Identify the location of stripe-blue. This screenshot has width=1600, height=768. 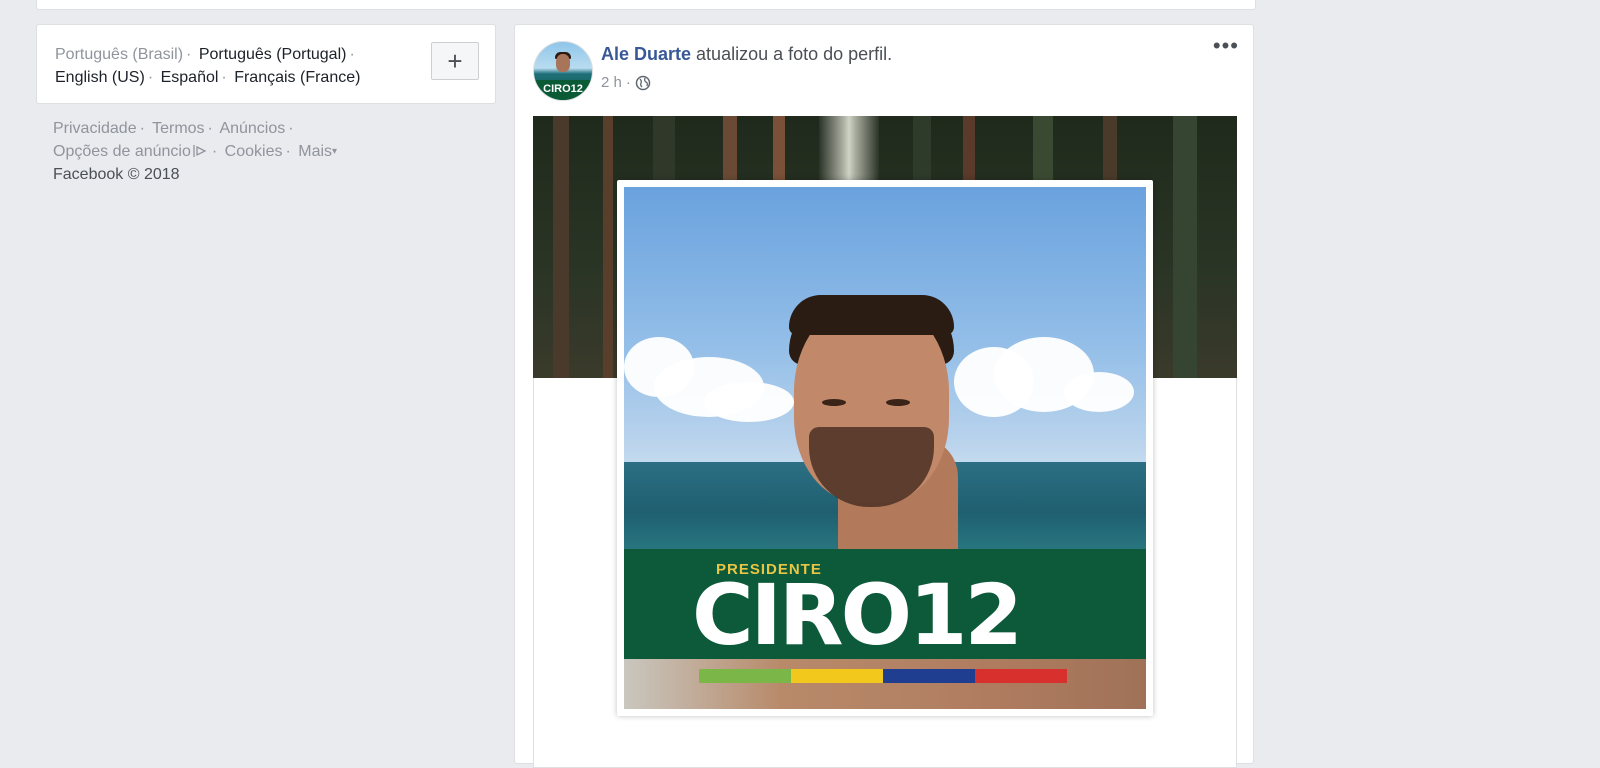
(929, 676).